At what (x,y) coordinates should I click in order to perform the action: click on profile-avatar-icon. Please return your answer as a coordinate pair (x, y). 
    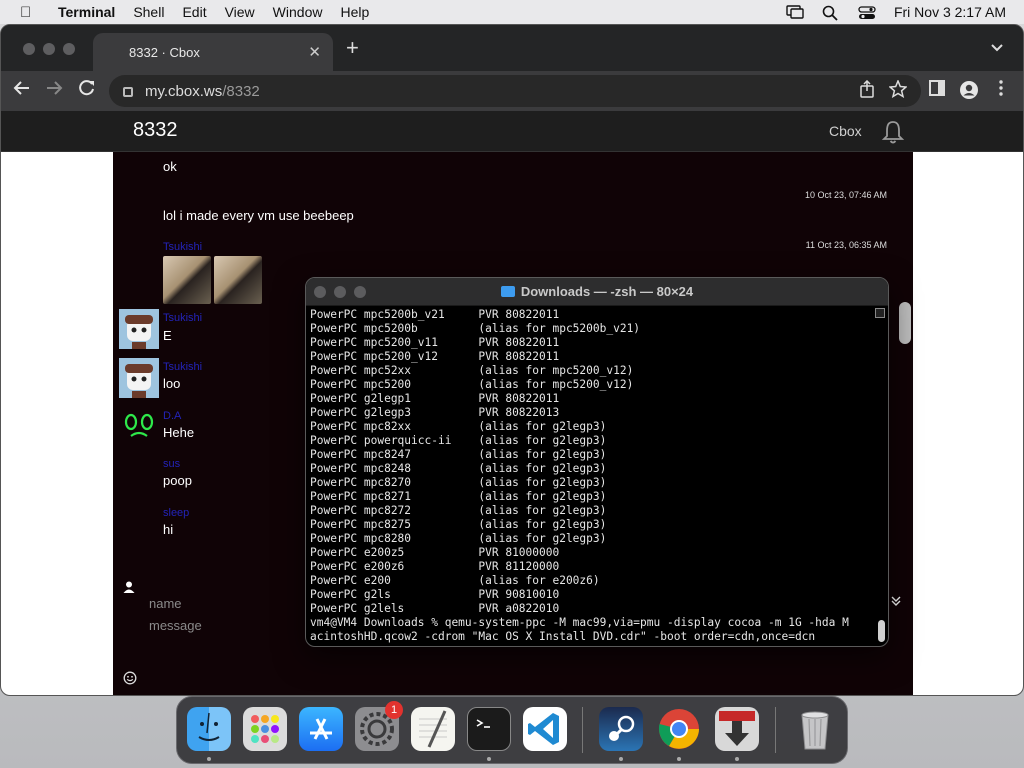
    Looking at the image, I should click on (969, 92).